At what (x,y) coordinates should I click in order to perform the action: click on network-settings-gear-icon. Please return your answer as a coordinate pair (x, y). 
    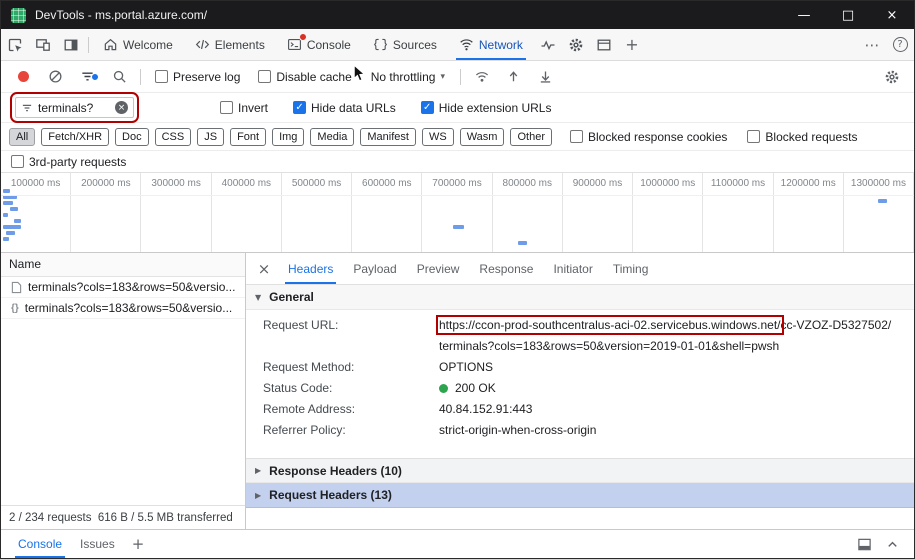
    Looking at the image, I should click on (892, 77).